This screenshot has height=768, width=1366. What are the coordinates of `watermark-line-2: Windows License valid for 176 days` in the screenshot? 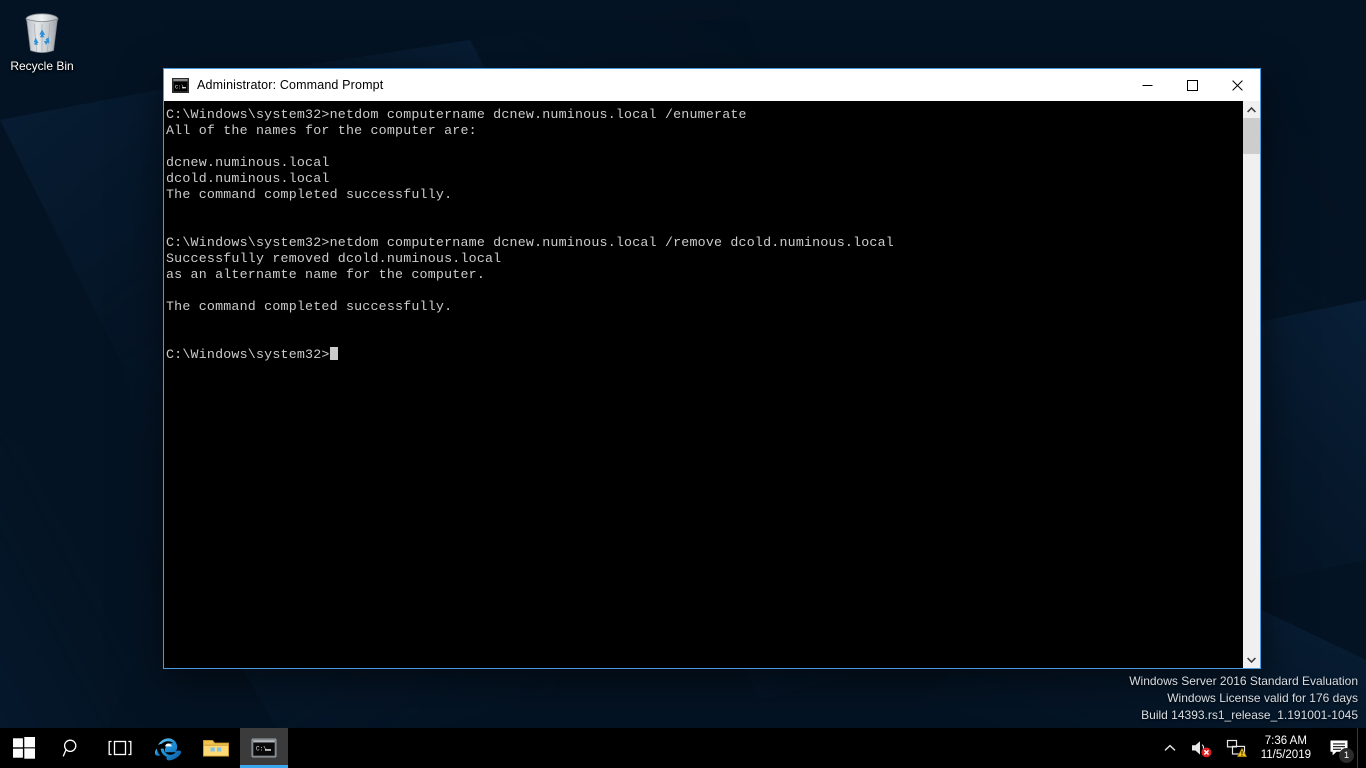 It's located at (1262, 698).